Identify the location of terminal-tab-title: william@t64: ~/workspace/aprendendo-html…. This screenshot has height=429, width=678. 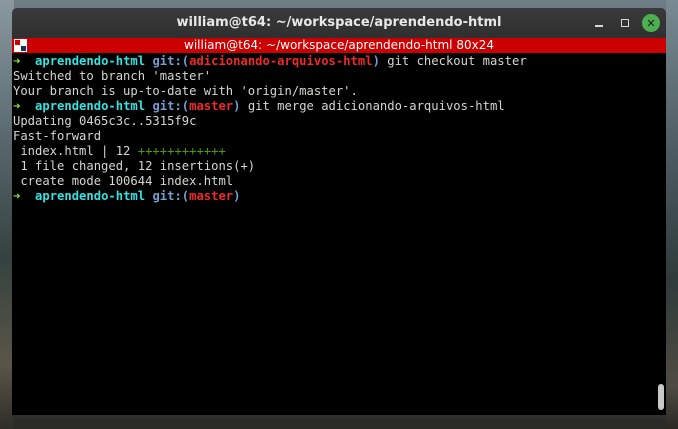
(339, 45).